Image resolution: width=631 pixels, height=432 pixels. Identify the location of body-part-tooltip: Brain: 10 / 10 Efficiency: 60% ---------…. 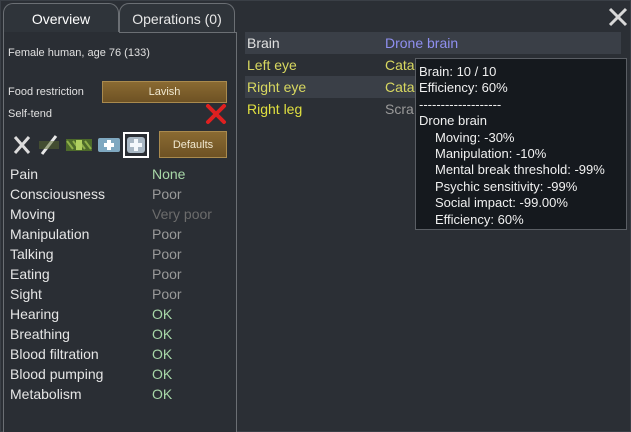
(521, 144).